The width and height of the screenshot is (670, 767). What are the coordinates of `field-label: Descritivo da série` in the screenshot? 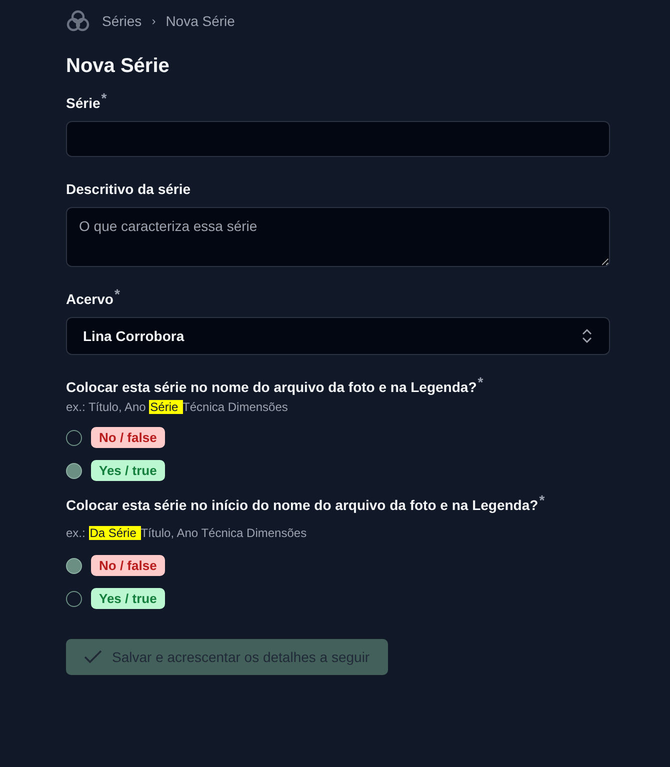 It's located at (128, 189).